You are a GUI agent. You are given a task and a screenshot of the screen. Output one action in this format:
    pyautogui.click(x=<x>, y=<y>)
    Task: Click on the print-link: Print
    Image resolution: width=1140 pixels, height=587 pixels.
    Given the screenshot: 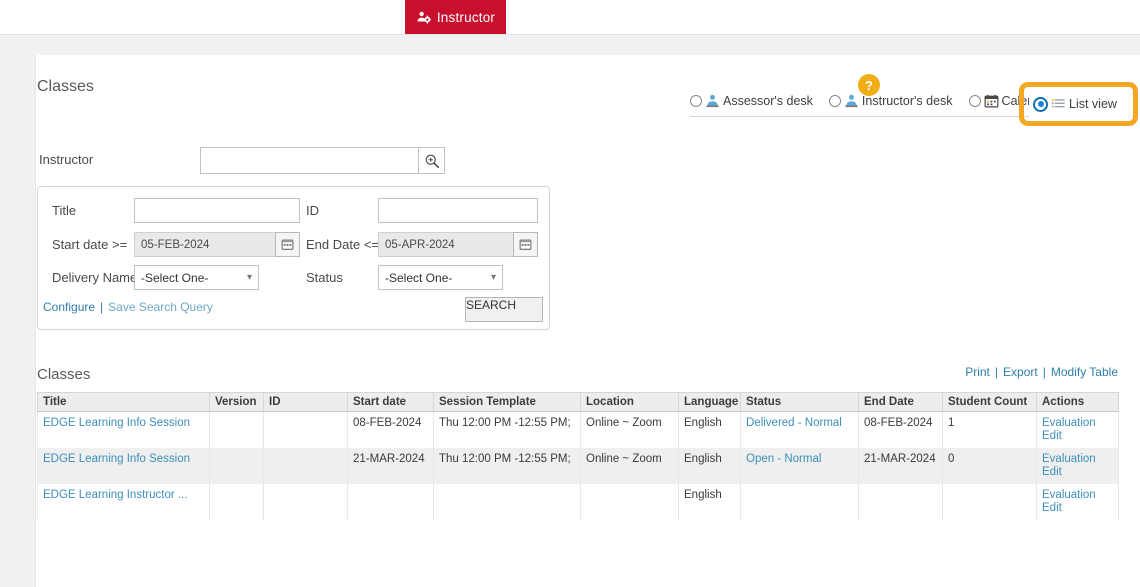 What is the action you would take?
    pyautogui.click(x=977, y=372)
    